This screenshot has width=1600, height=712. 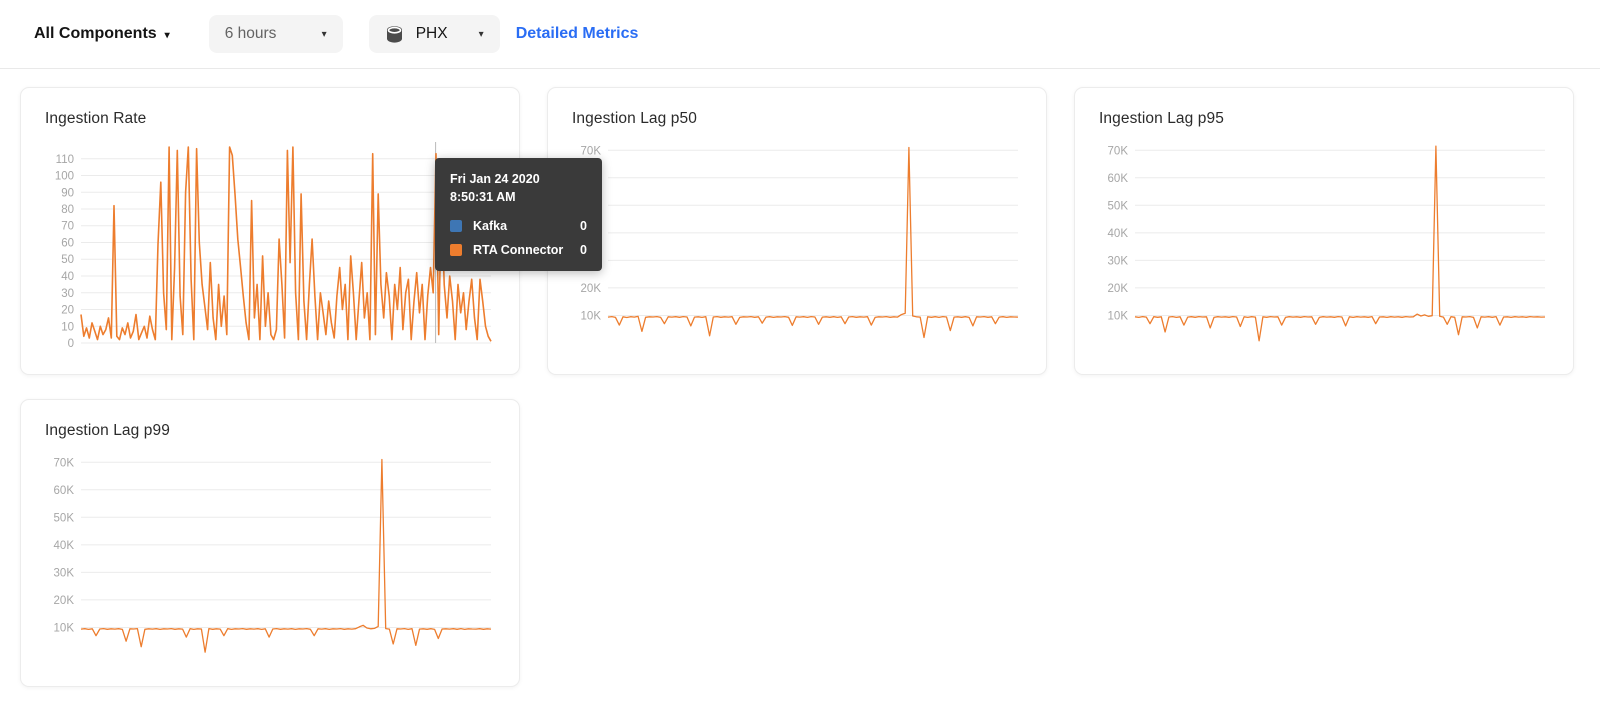 What do you see at coordinates (394, 34) in the screenshot?
I see `database-icon` at bounding box center [394, 34].